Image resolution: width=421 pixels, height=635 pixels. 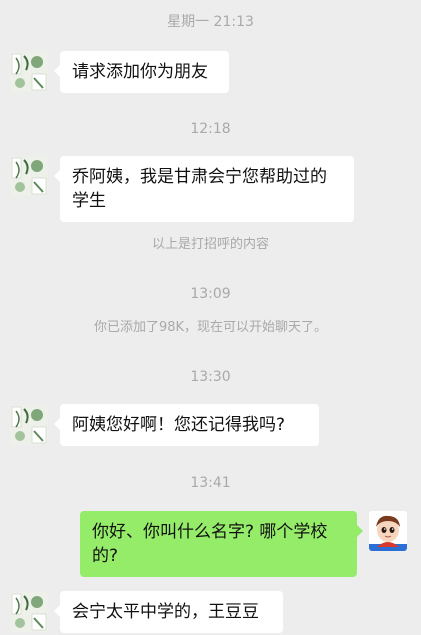 I want to click on my-avatar, so click(x=388, y=531).